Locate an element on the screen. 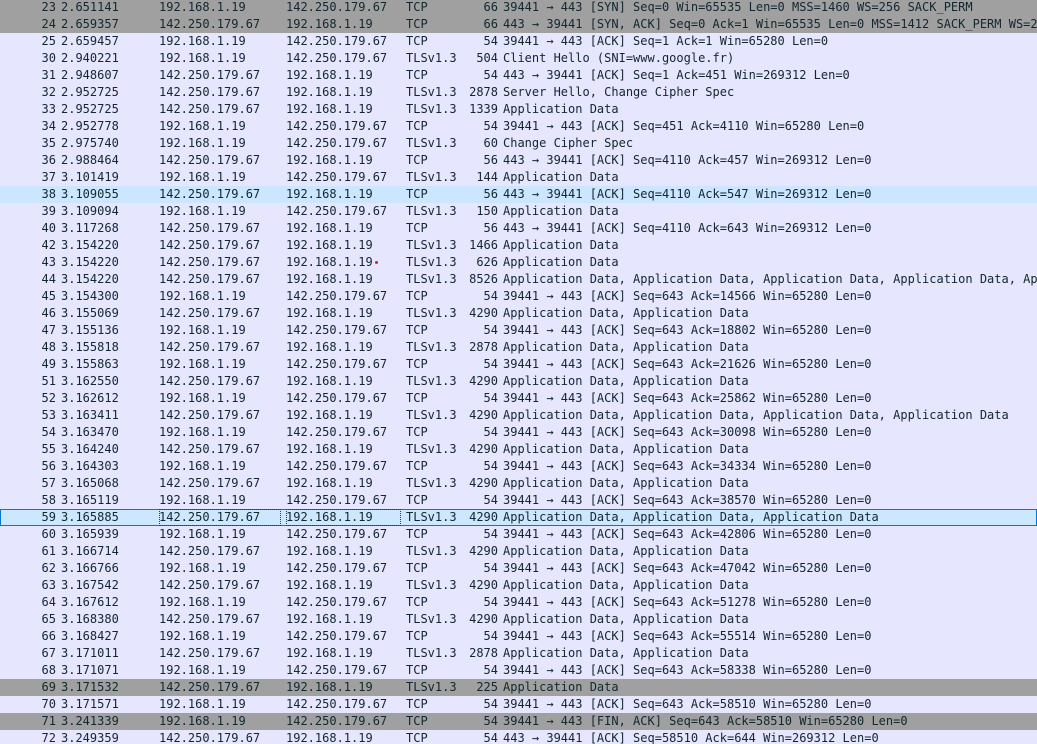 The image size is (1037, 744). packet-time: 3.155863 is located at coordinates (90, 364).